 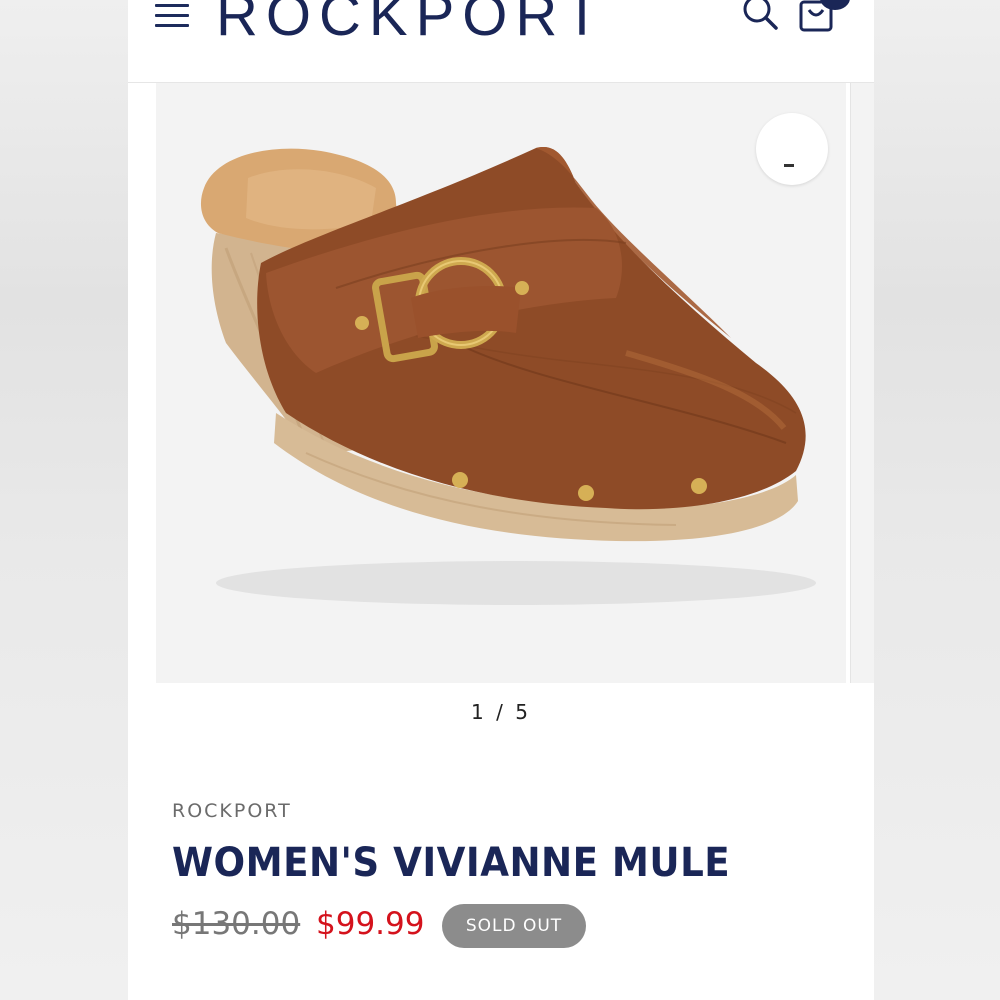 What do you see at coordinates (514, 926) in the screenshot?
I see `sold-out-badge: SOLD OUT` at bounding box center [514, 926].